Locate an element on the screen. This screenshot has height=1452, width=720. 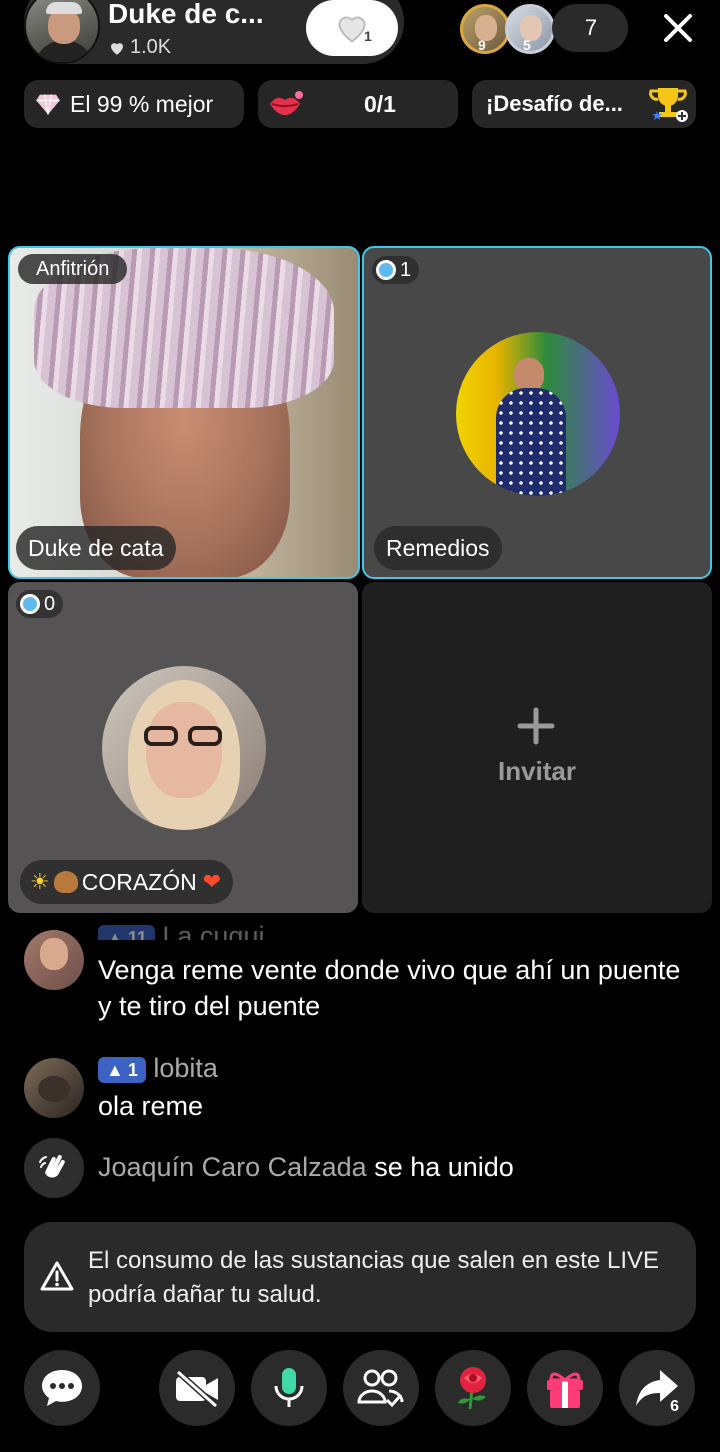
gift-icon is located at coordinates (565, 1390).